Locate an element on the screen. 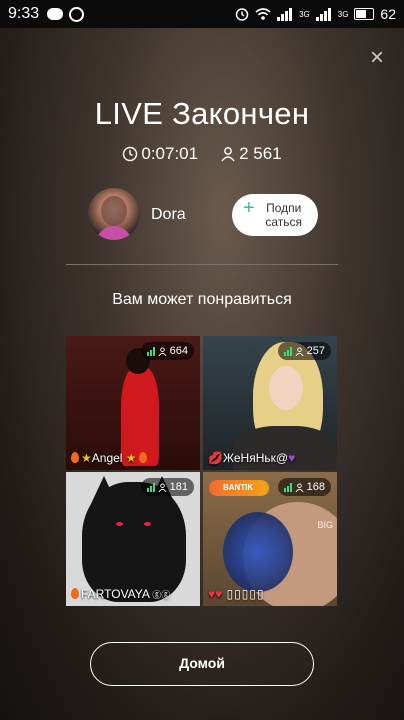 Image resolution: width=404 pixels, height=720 pixels. streamer-name: ♥♥ ▯▯▯▯▯ is located at coordinates (236, 594).